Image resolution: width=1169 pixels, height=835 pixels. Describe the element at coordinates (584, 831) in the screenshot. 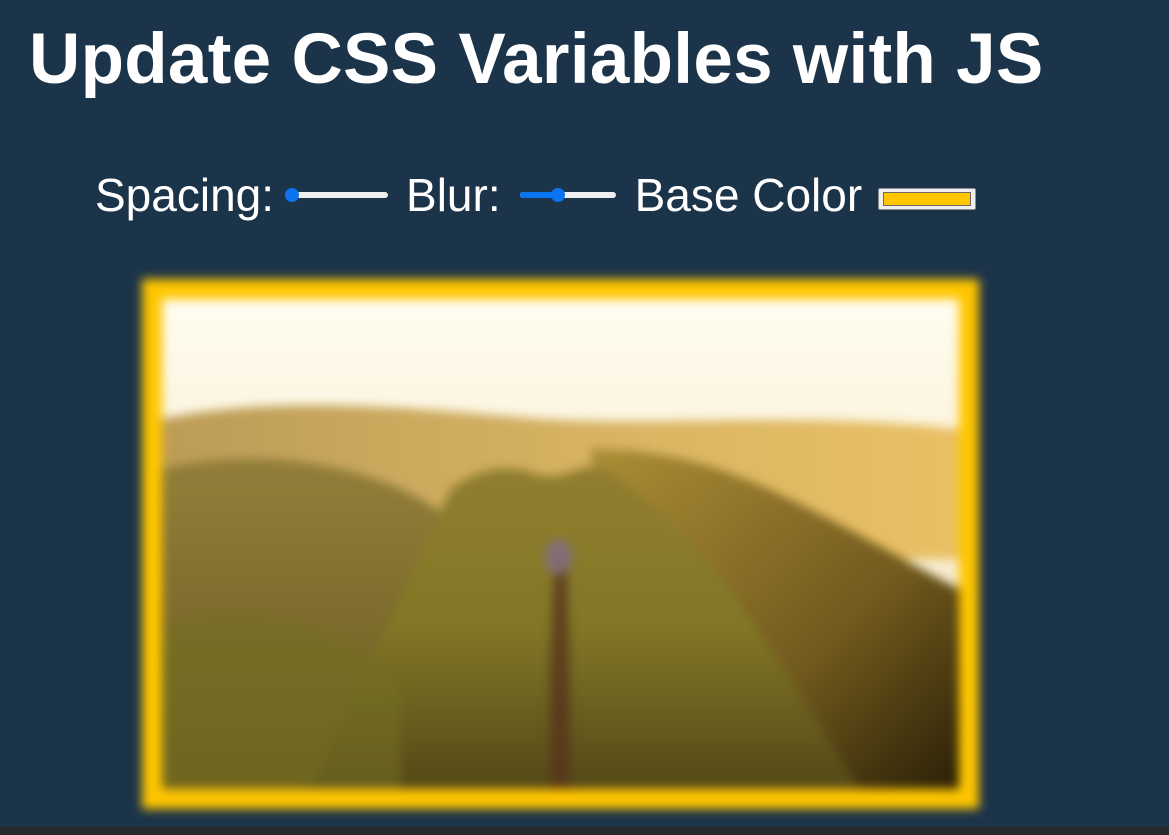

I see `bottom-strip` at that location.